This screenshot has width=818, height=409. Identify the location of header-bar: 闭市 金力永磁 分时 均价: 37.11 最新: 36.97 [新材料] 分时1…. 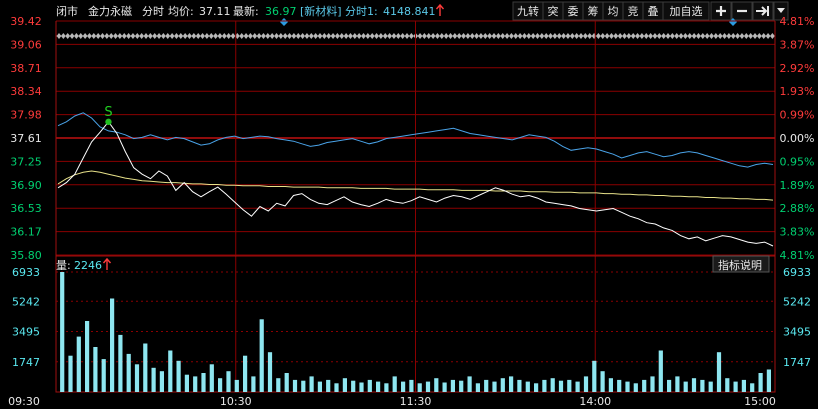
(250, 10).